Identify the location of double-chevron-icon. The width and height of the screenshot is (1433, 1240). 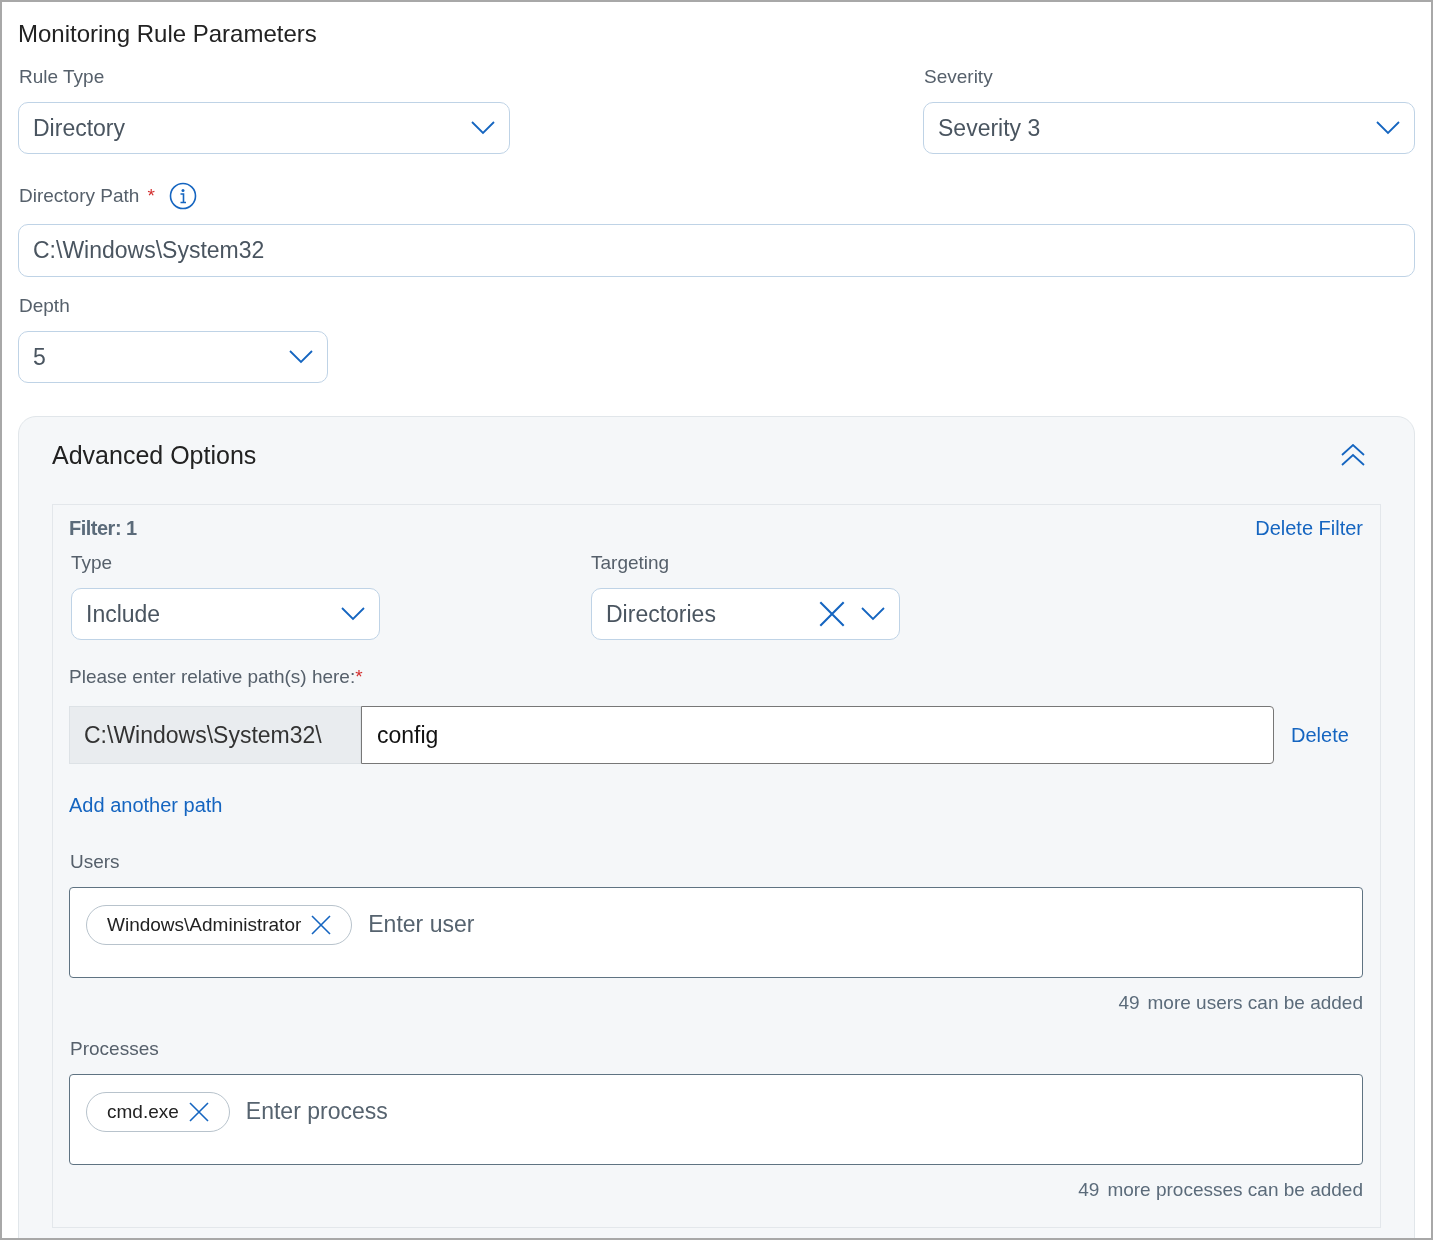
(1353, 455).